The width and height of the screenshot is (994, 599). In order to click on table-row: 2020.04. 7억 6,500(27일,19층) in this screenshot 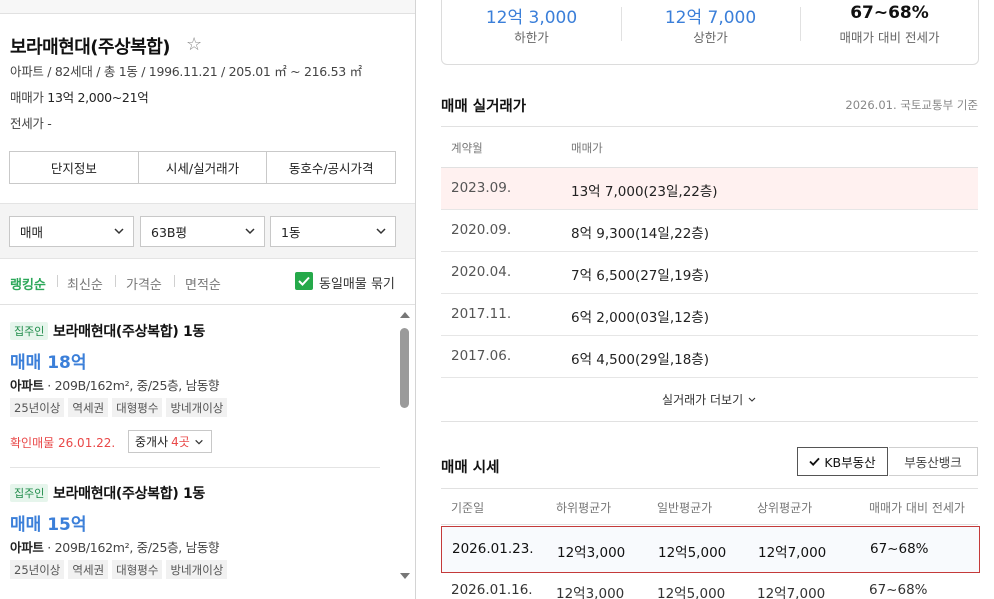, I will do `click(709, 273)`.